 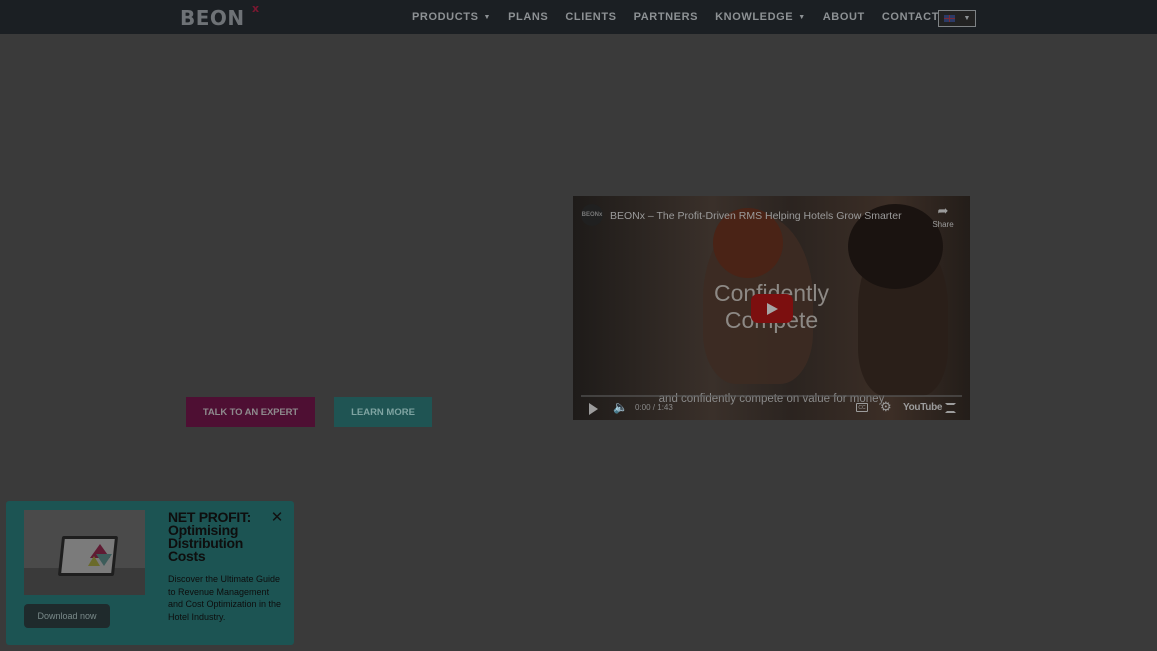 I want to click on image-graphic-shape, so click(x=94, y=561).